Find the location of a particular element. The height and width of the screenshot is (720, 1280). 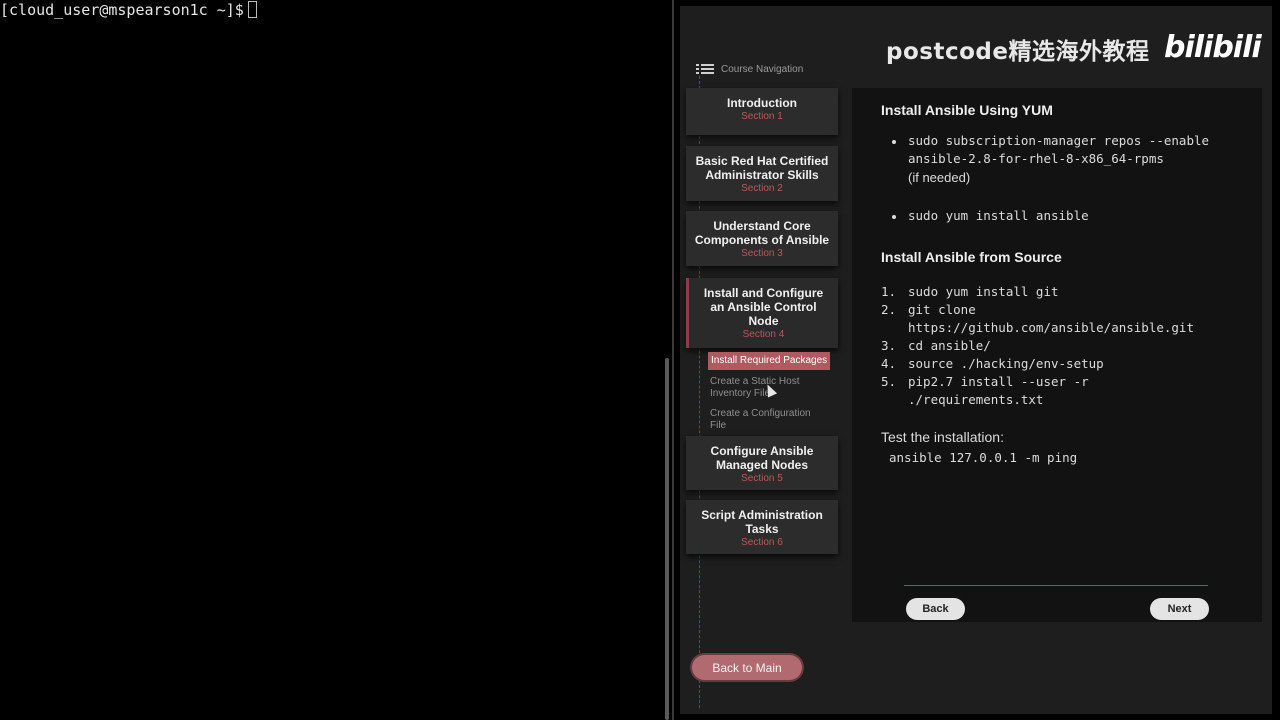

step-number: 3. is located at coordinates (889, 345).